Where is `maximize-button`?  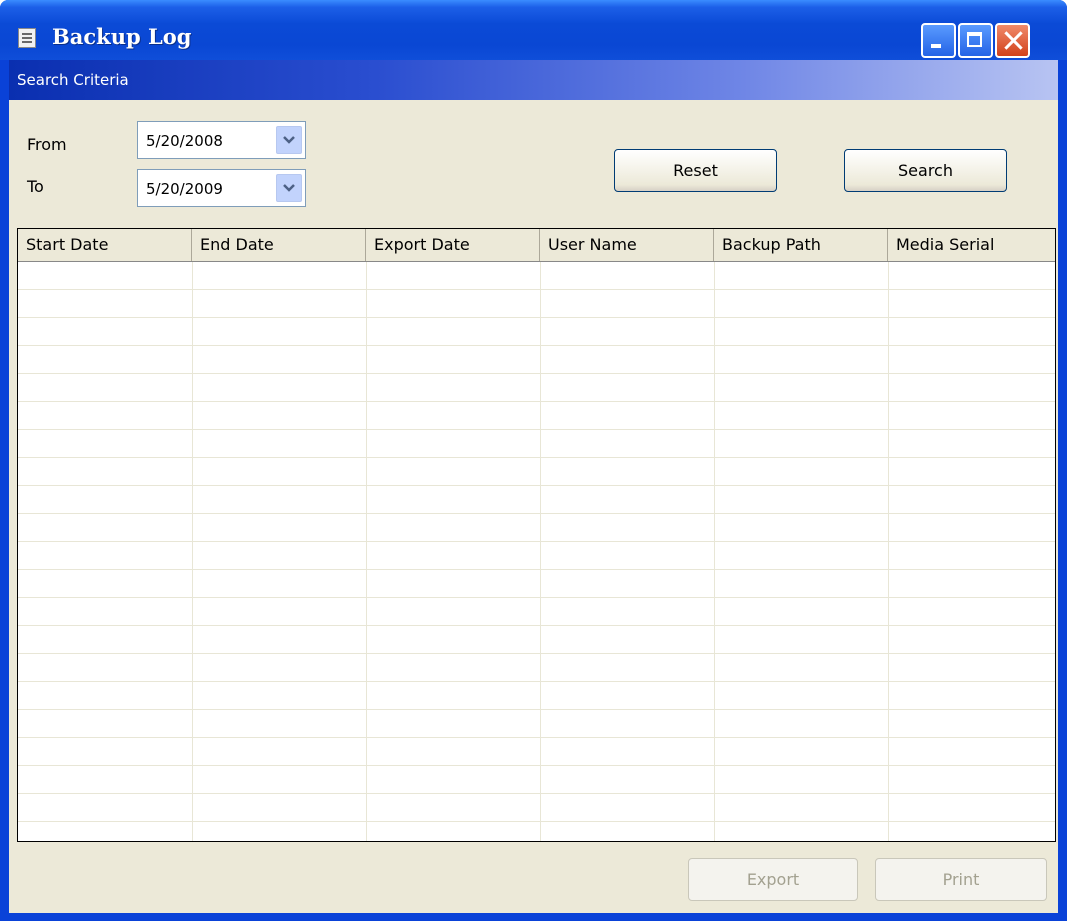
maximize-button is located at coordinates (975, 40).